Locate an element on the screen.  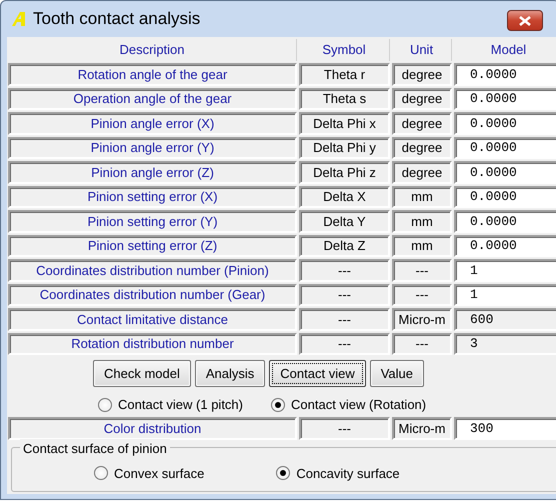
description-cell: Pinion angle error (Z) is located at coordinates (152, 172).